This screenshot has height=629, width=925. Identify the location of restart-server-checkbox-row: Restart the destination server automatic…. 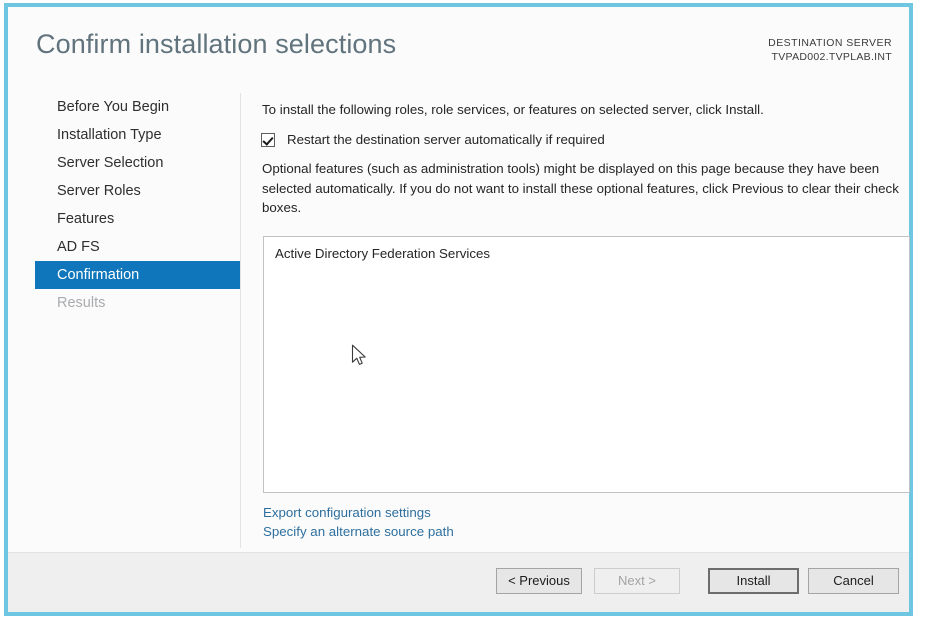
(433, 139).